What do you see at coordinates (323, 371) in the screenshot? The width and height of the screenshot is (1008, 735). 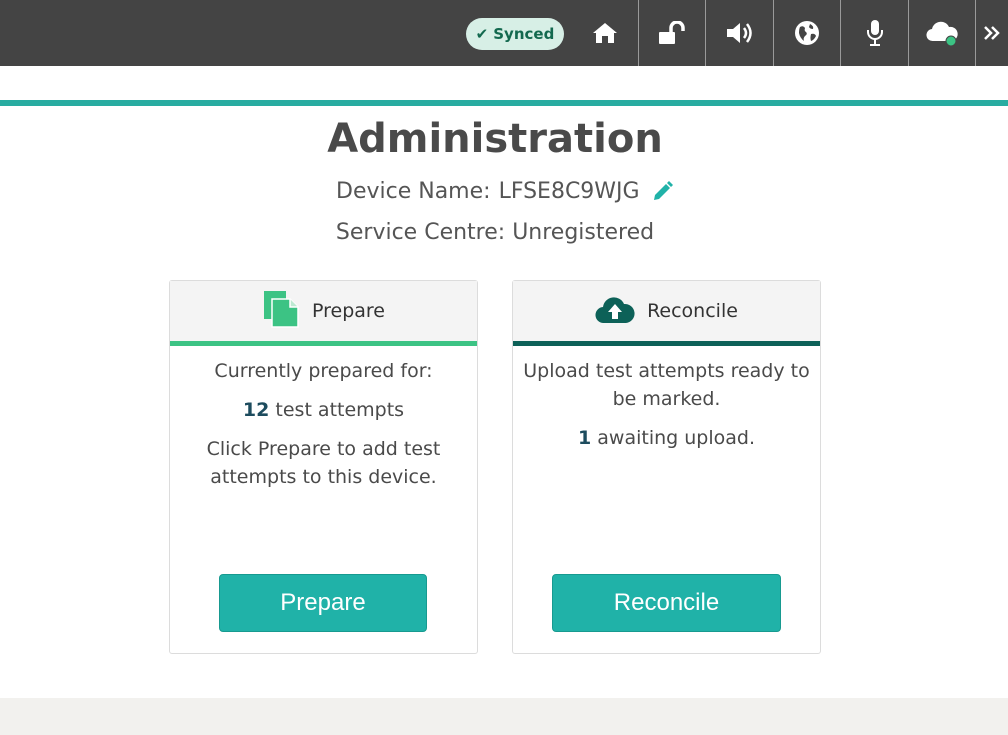 I see `prepare-line-1: Currently prepared for:` at bounding box center [323, 371].